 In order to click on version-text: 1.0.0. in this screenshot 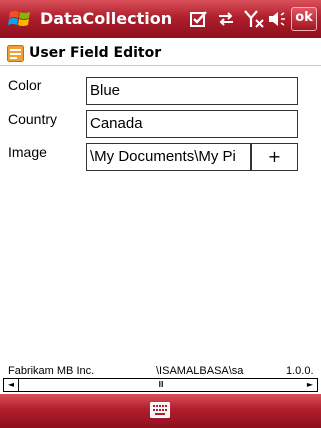, I will do `click(300, 371)`.